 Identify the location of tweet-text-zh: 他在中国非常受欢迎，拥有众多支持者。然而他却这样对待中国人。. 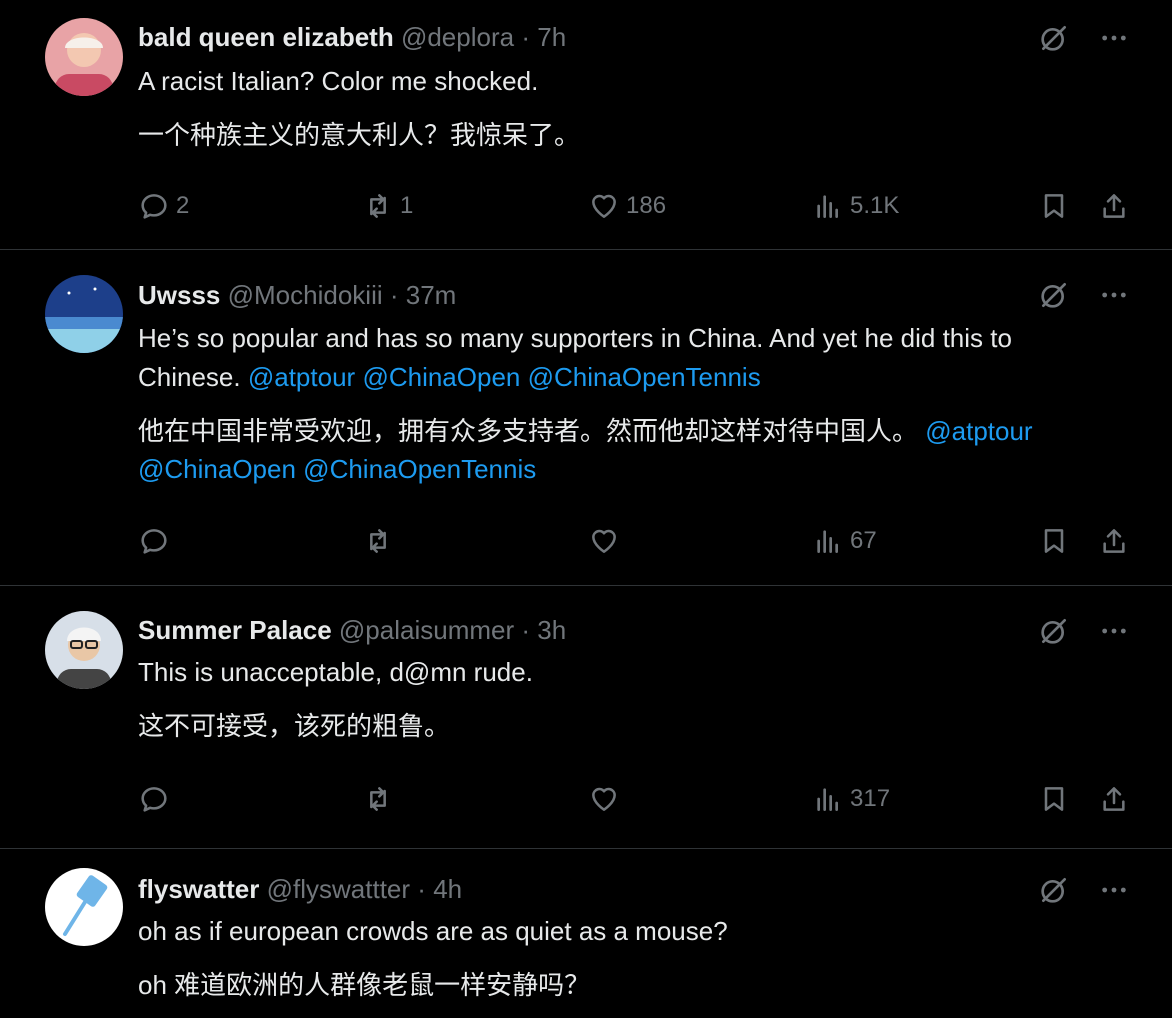
(528, 431).